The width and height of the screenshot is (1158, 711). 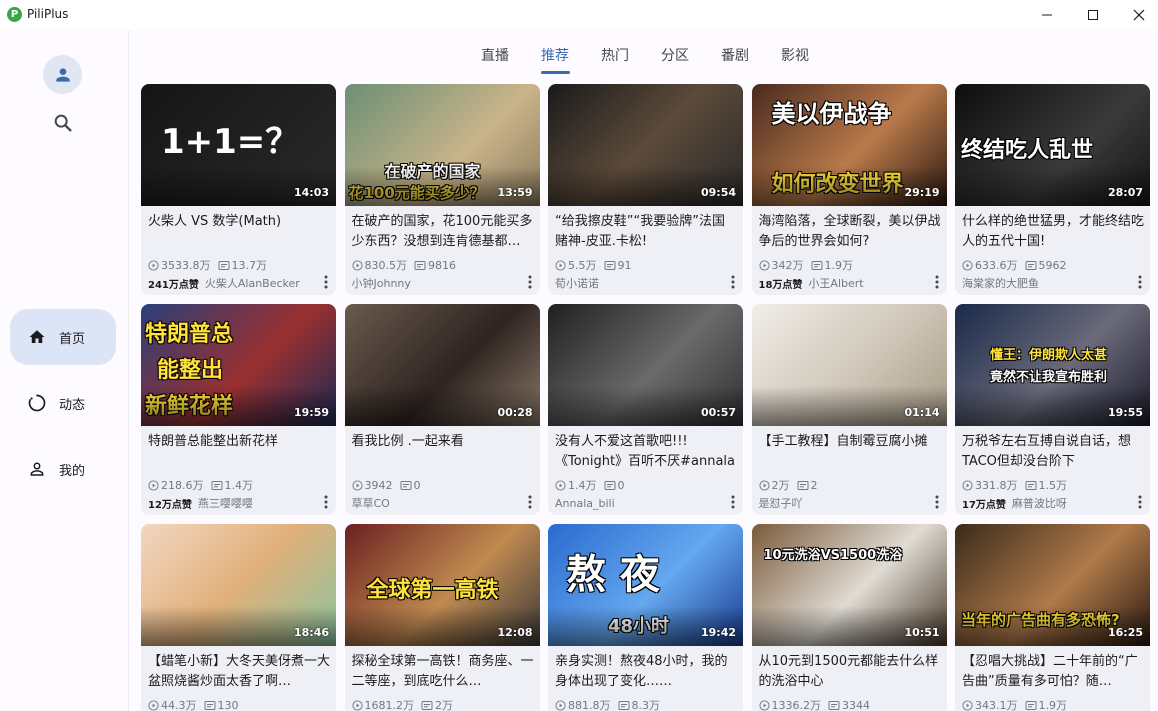 I want to click on video-author: 草草CO, so click(x=371, y=503).